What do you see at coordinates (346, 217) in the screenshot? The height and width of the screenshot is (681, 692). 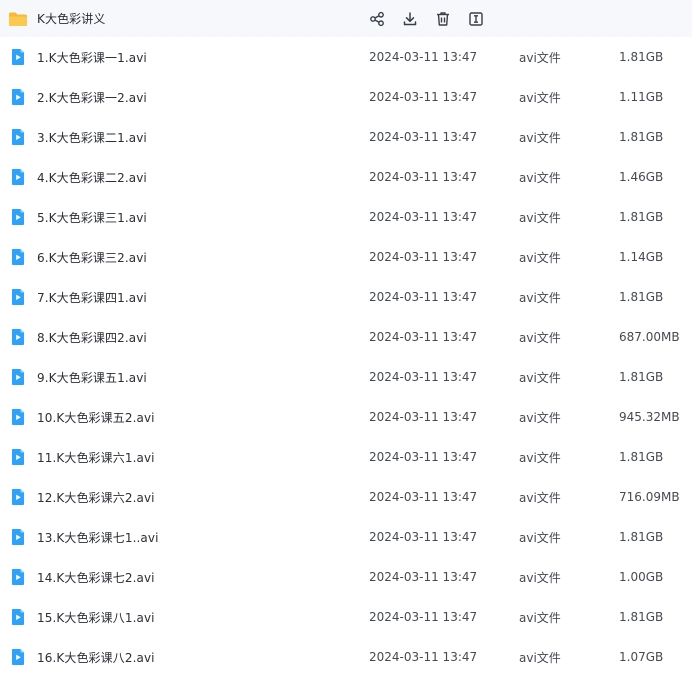 I see `file-row: 5.K大色彩课三1.avi 2024-03-11 13:47 avi文件 1.81GB` at bounding box center [346, 217].